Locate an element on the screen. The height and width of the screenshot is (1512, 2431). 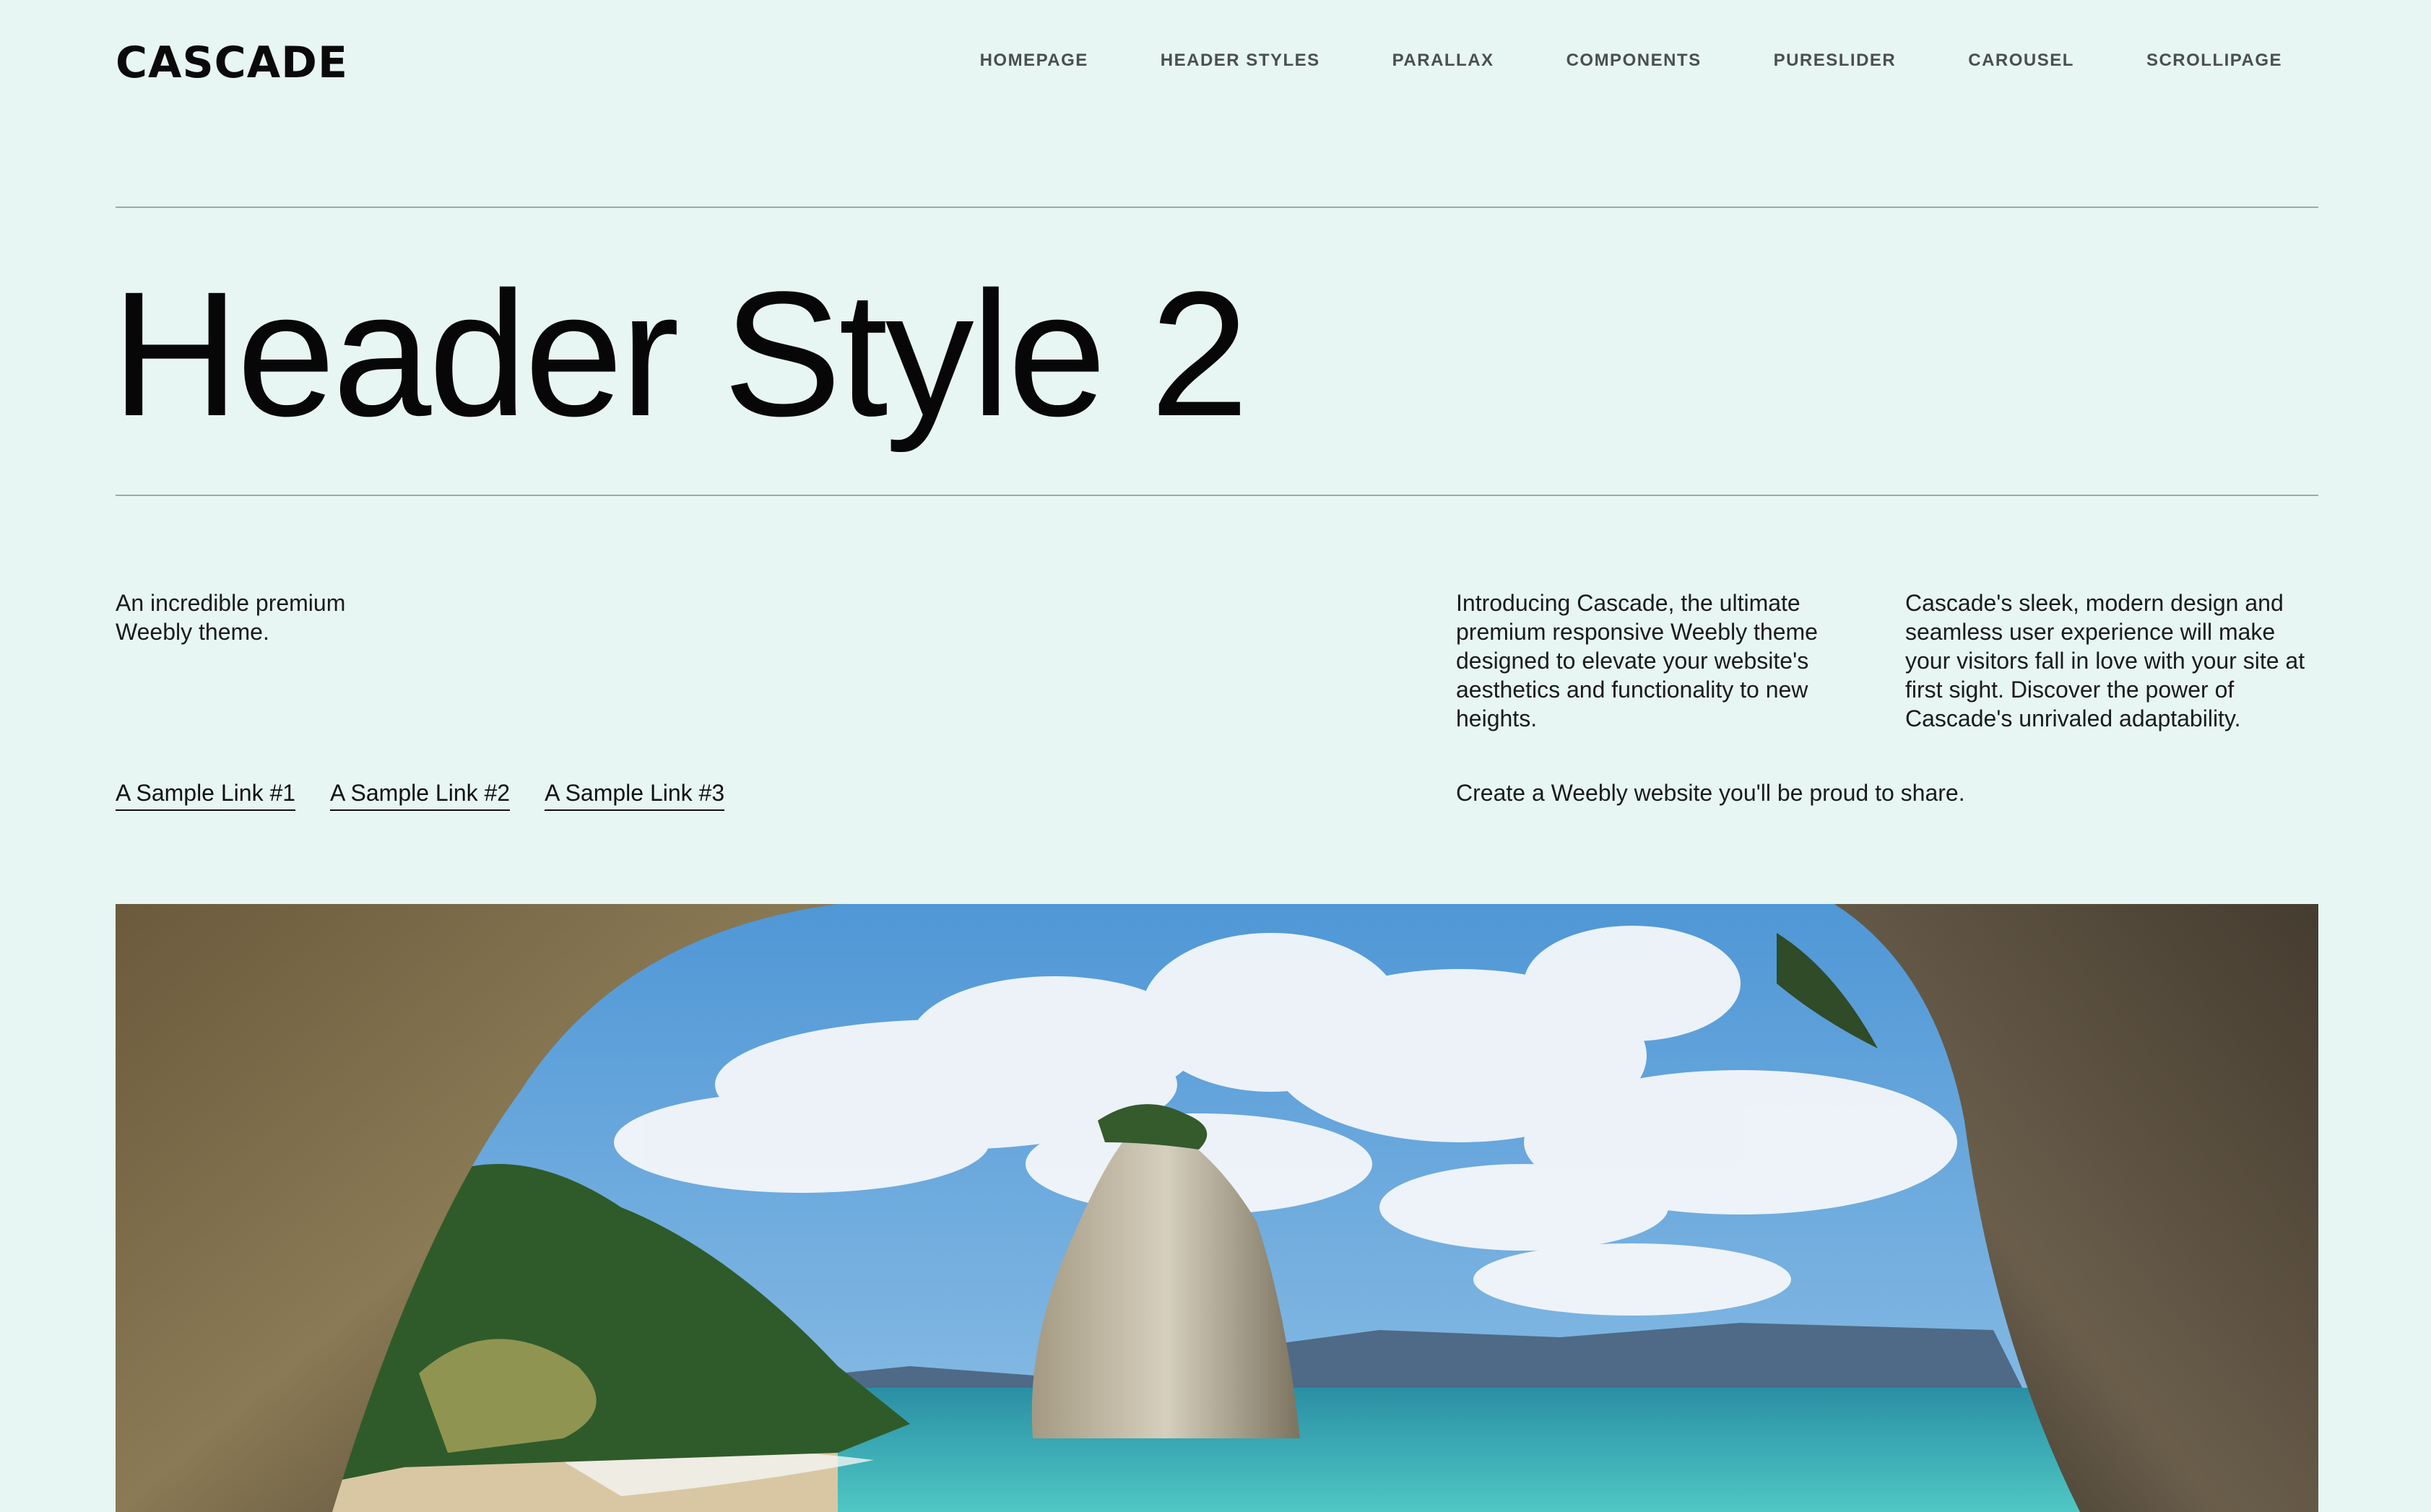
page-title: Header Style 2 is located at coordinates (680, 354).